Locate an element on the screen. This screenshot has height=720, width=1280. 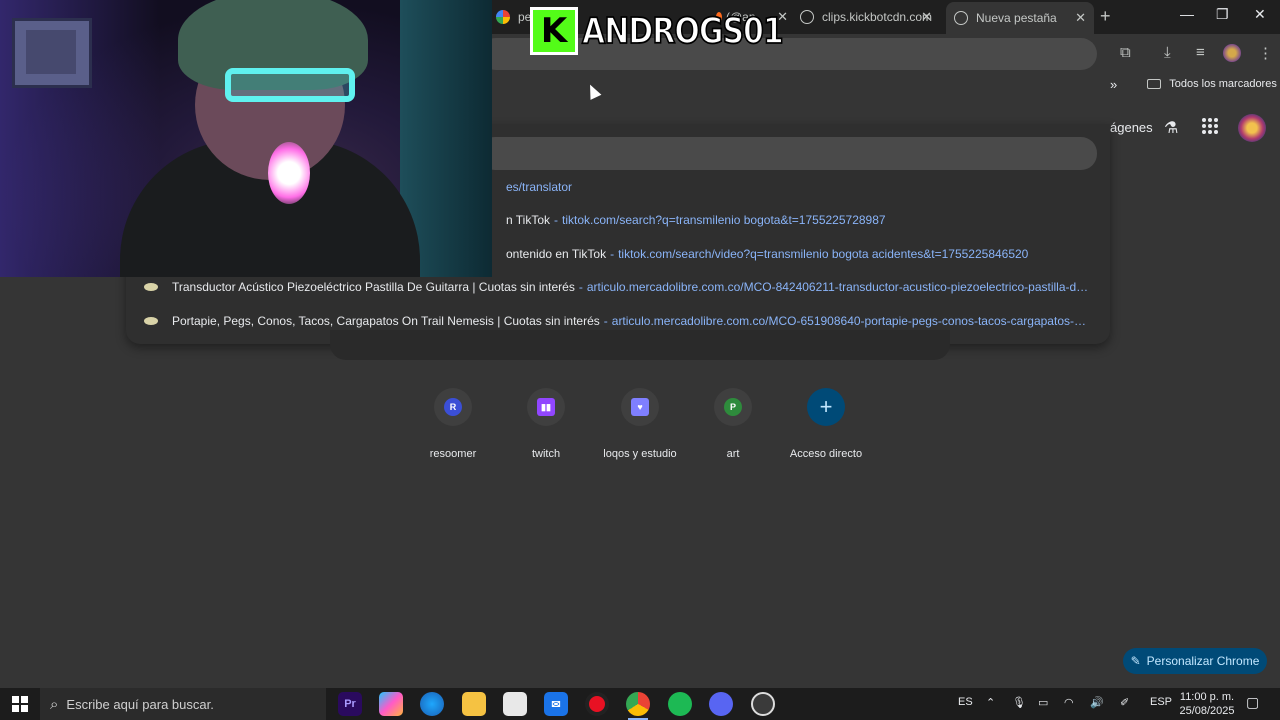
shortcut-logos: ♥ loqos y estudio is located at coordinates (640, 424).